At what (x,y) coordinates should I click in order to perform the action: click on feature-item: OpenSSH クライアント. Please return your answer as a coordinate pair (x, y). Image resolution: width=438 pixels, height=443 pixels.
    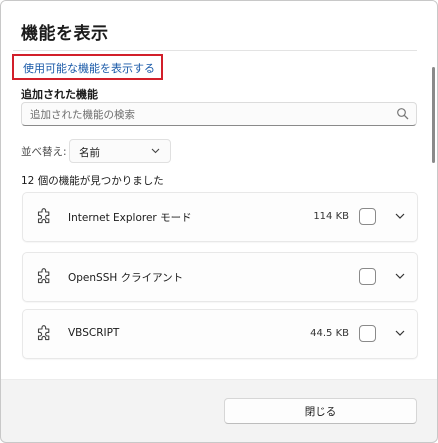
    Looking at the image, I should click on (220, 277).